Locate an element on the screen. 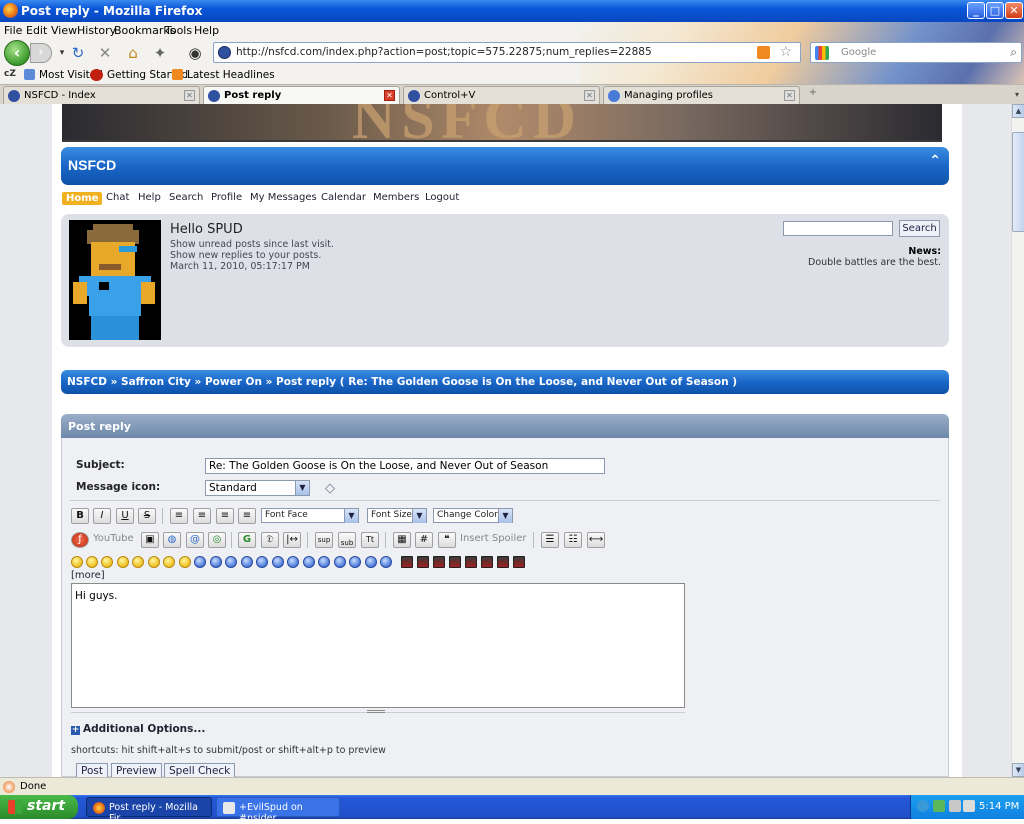 The height and width of the screenshot is (824, 1024). security-icon is located at coordinates (939, 806).